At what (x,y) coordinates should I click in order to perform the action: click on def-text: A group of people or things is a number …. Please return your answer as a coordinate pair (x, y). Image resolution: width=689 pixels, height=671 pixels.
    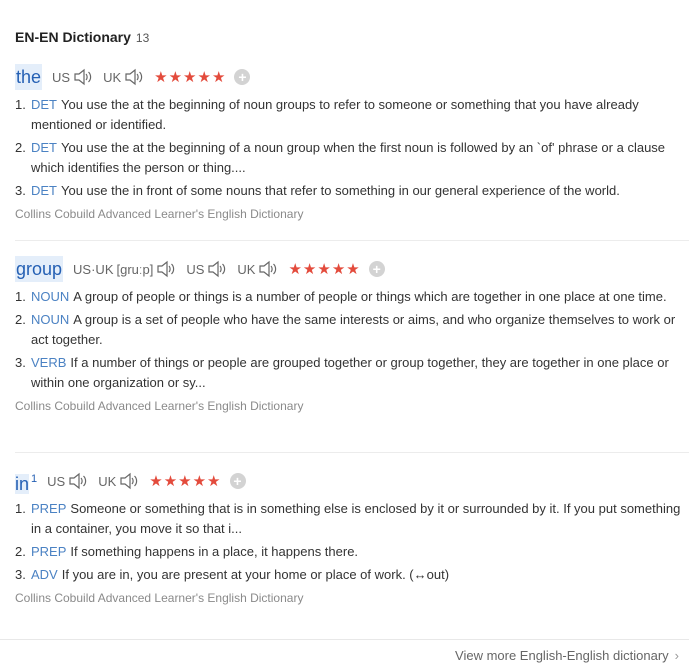
    Looking at the image, I should click on (370, 296).